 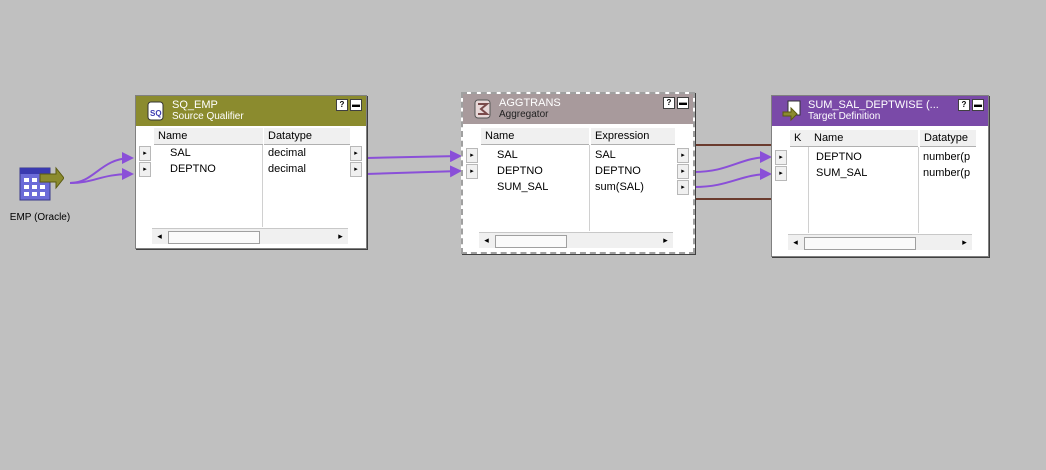 I want to click on sq-row-deptno-type: decimal, so click(x=287, y=169).